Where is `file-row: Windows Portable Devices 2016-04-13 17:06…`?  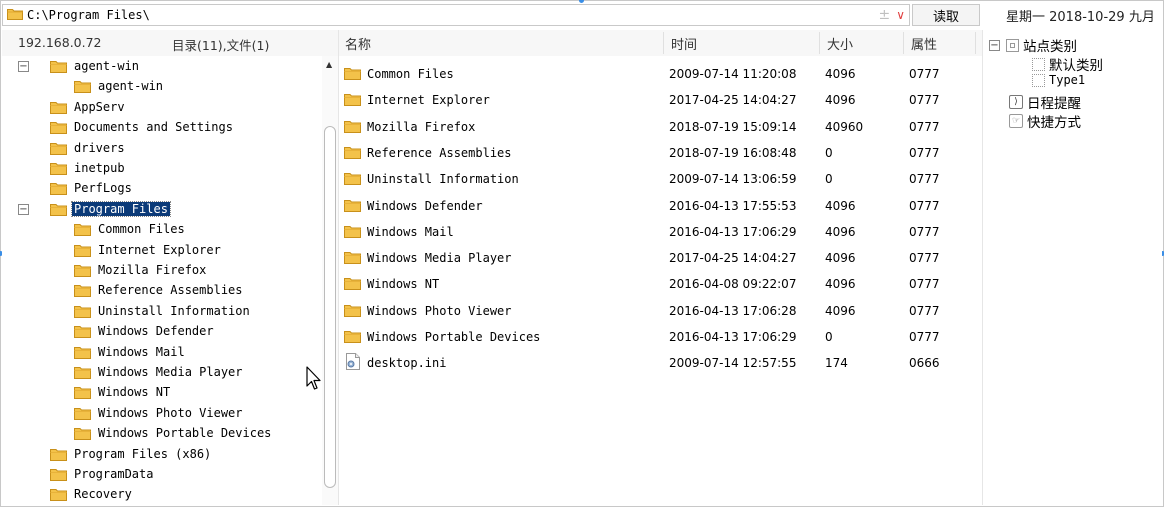 file-row: Windows Portable Devices 2016-04-13 17:06… is located at coordinates (661, 336).